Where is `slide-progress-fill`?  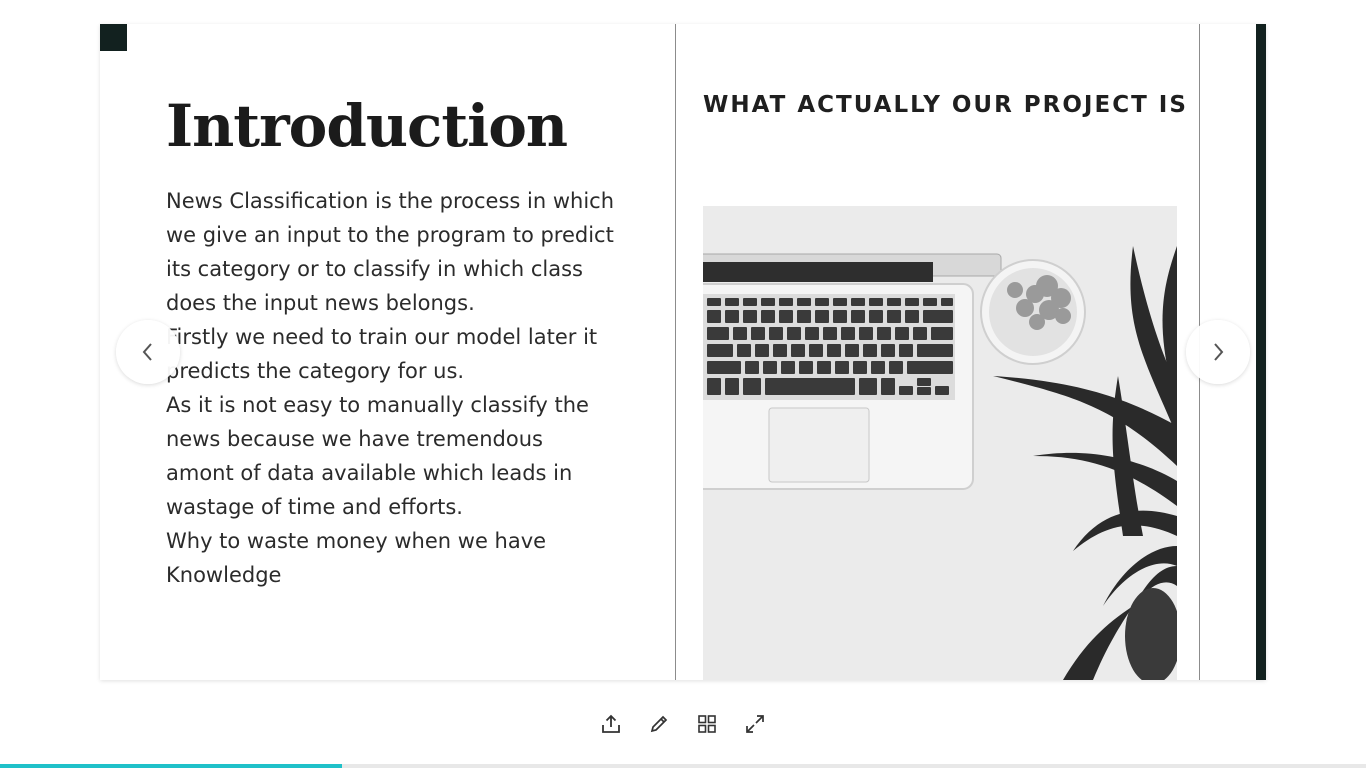 slide-progress-fill is located at coordinates (171, 766).